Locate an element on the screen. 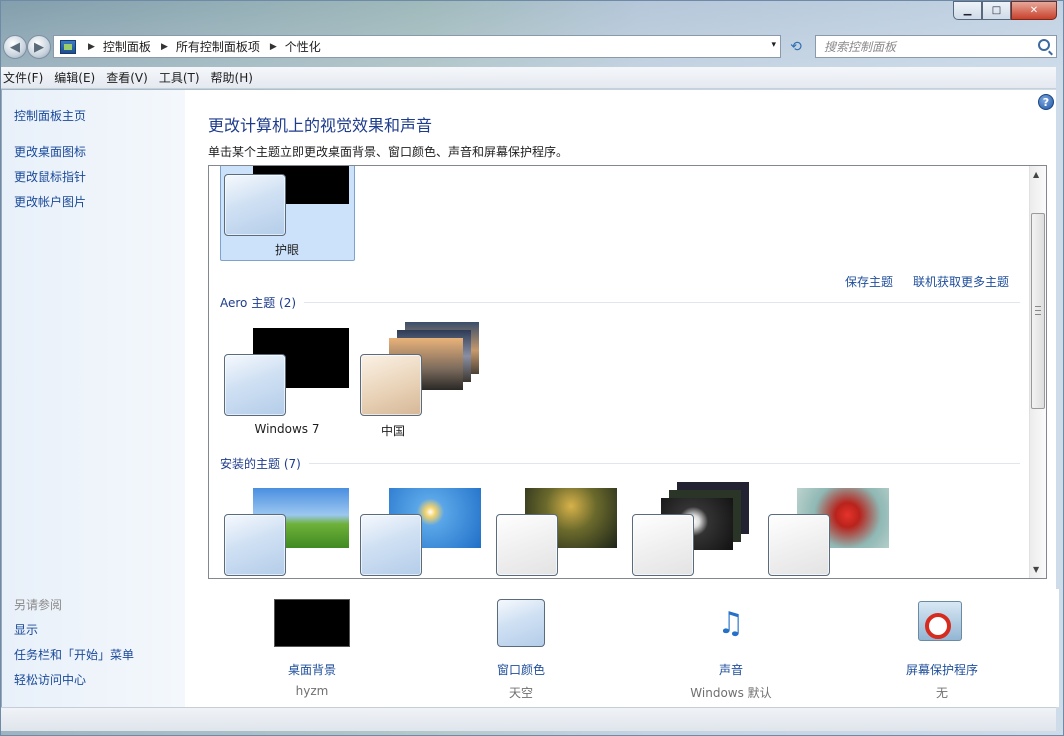 The height and width of the screenshot is (736, 1064). forward-arrow-icon: ▶ is located at coordinates (39, 47).